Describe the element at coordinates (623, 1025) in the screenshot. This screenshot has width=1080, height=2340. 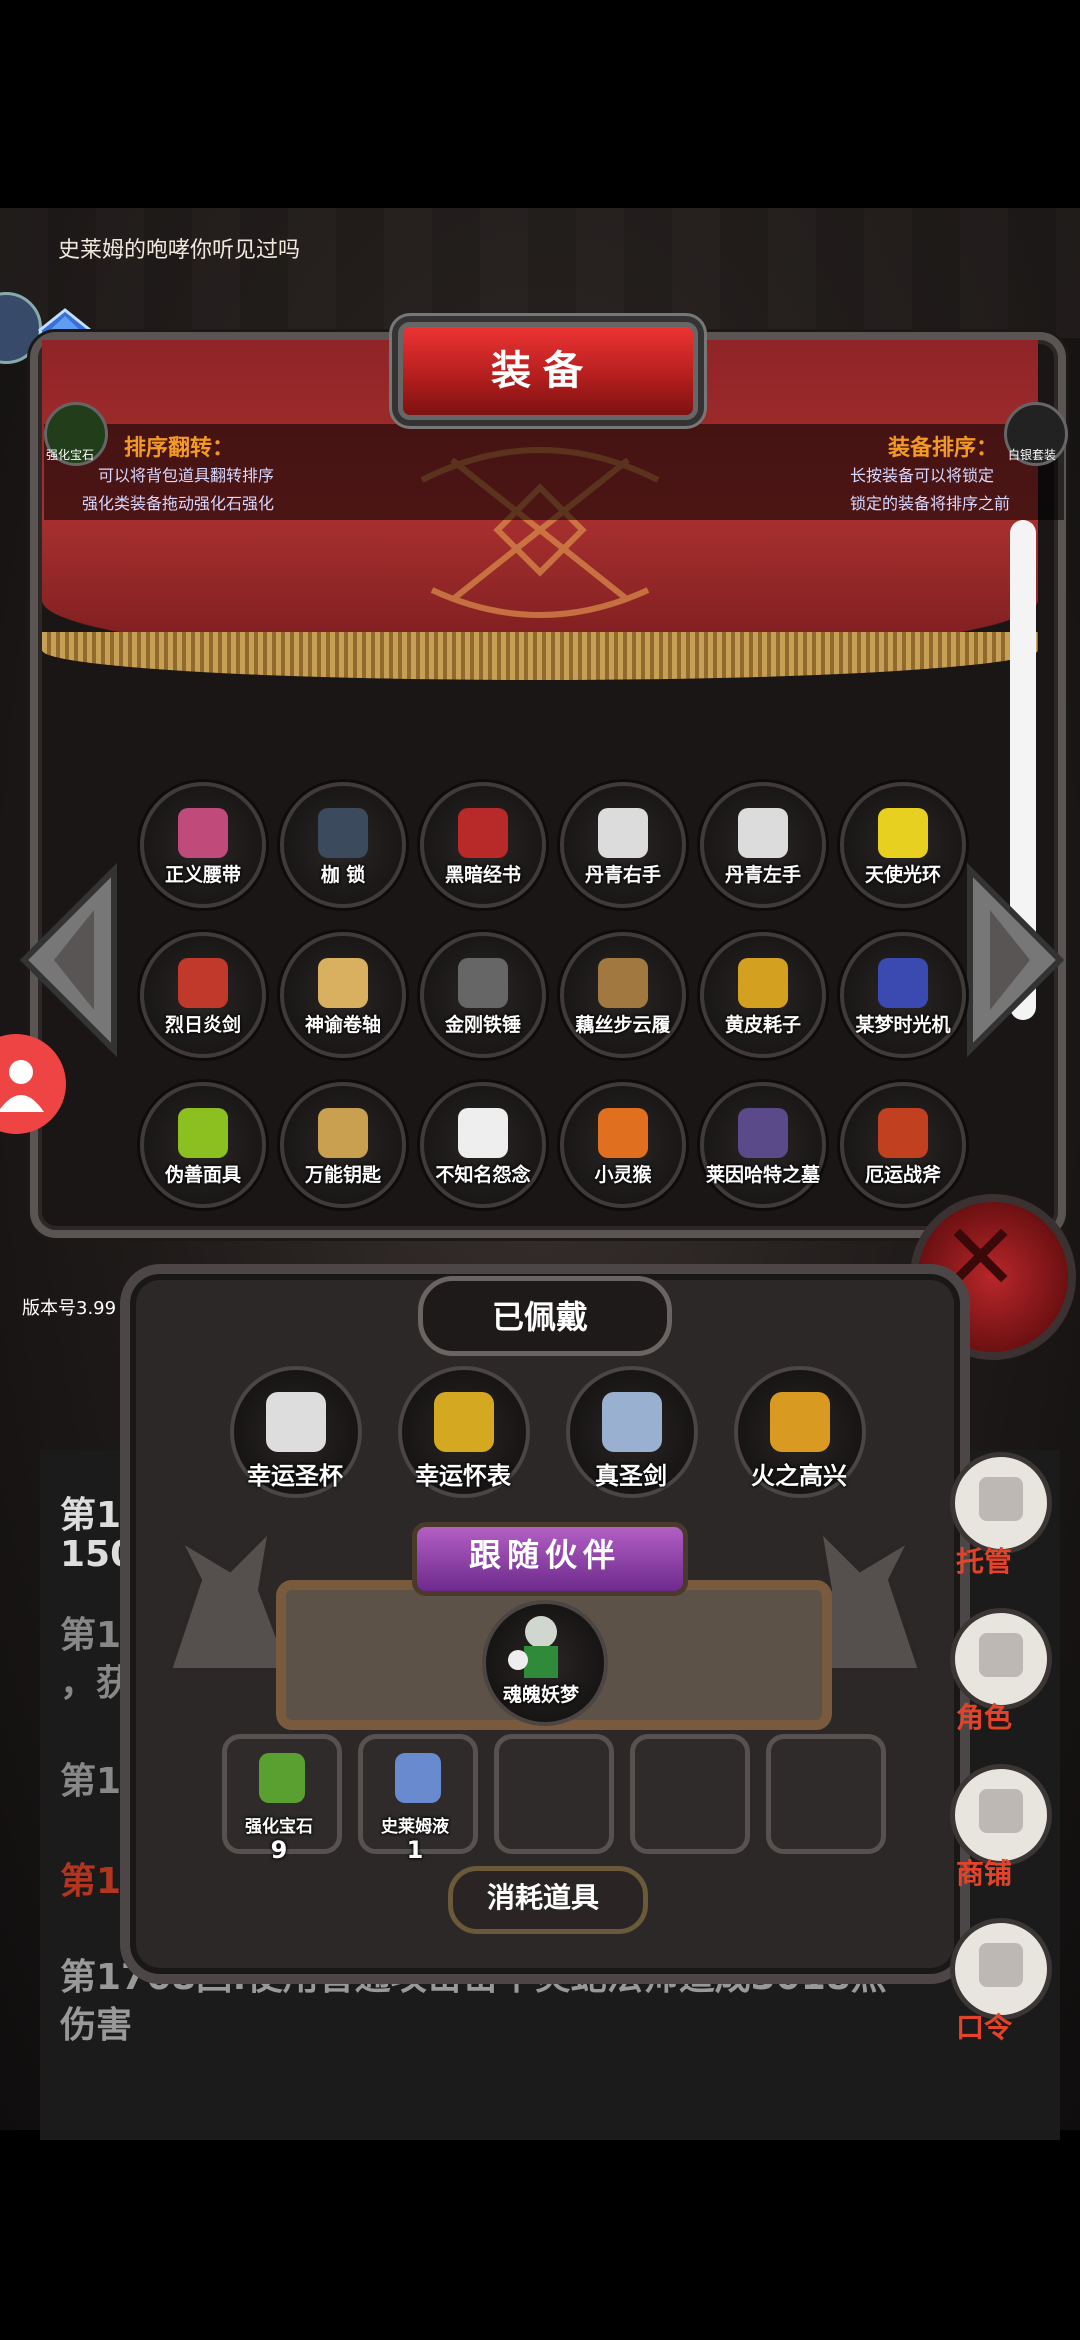
I see `inventory-item-label: 藕丝步云履` at that location.